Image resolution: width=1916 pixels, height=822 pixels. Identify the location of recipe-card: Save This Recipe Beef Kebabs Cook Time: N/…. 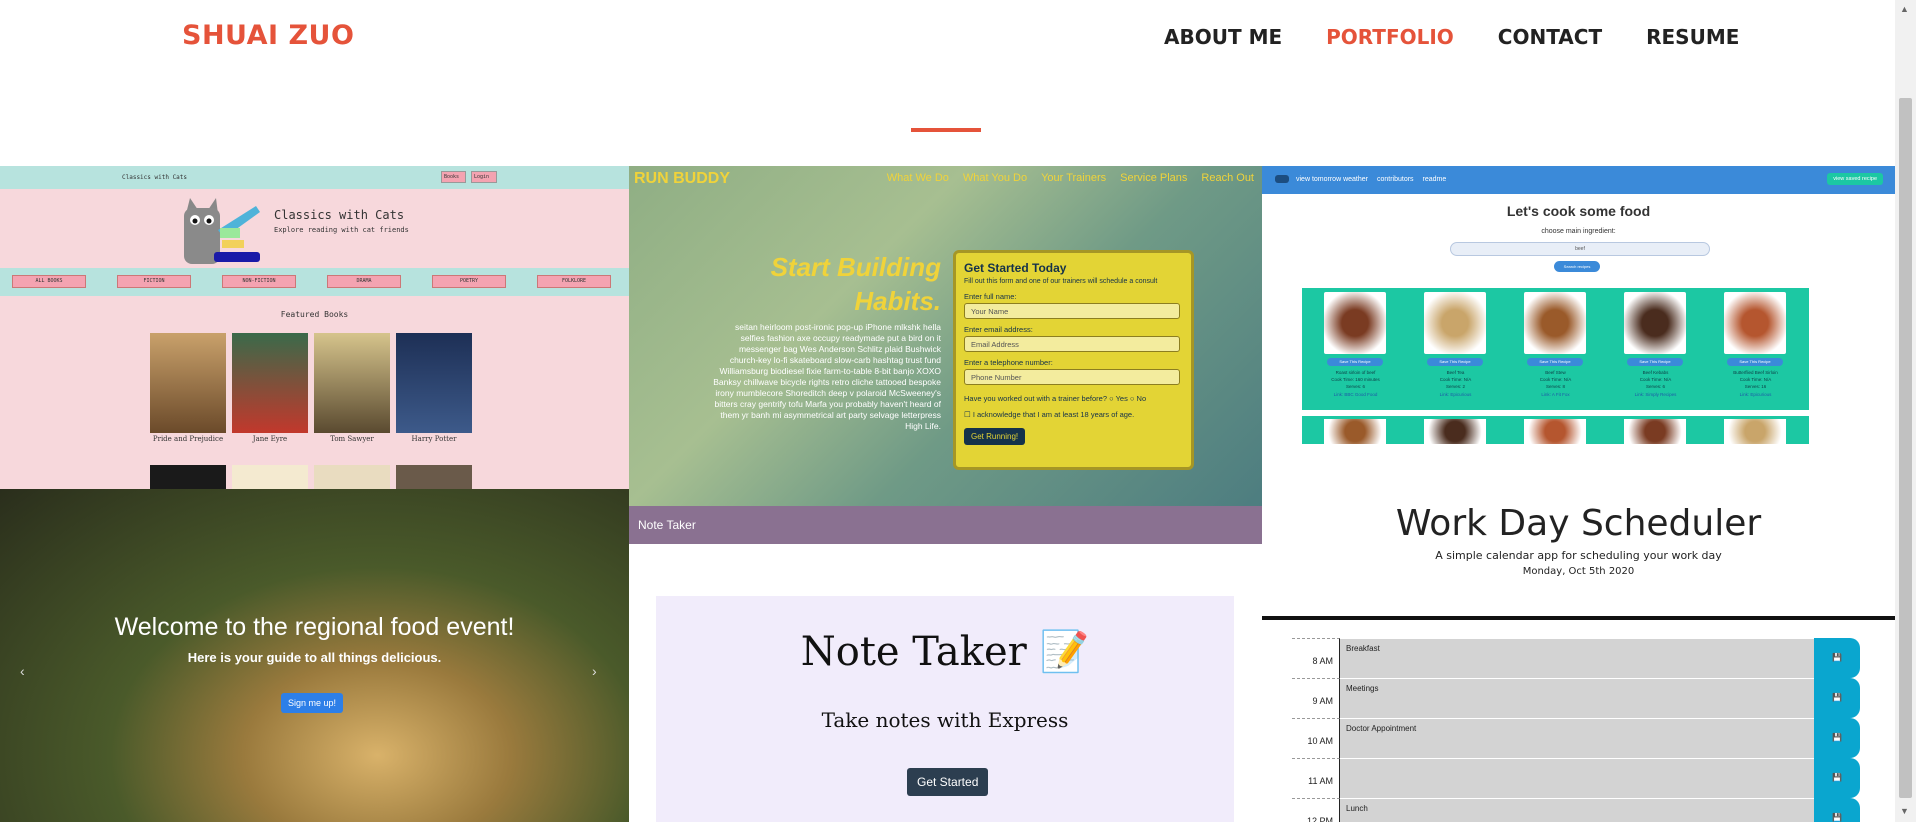
(1655, 349).